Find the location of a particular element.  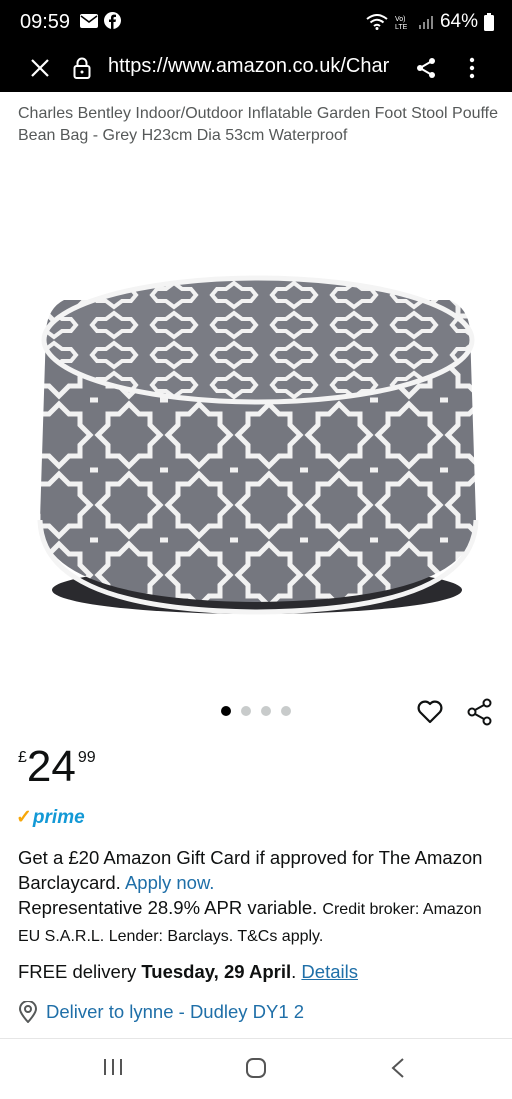

price-fraction: 99 is located at coordinates (86, 757).